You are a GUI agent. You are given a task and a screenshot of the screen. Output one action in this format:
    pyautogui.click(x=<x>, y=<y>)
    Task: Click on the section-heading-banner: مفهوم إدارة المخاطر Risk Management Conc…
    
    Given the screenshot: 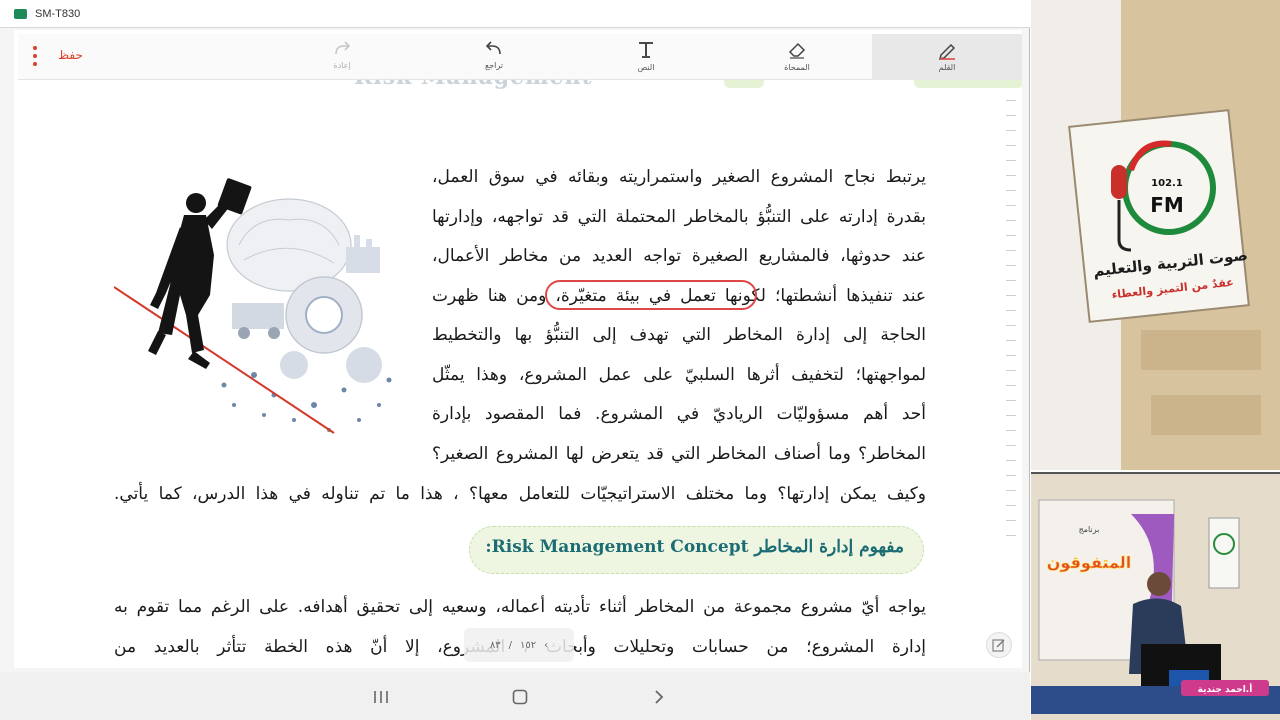 What is the action you would take?
    pyautogui.click(x=696, y=550)
    